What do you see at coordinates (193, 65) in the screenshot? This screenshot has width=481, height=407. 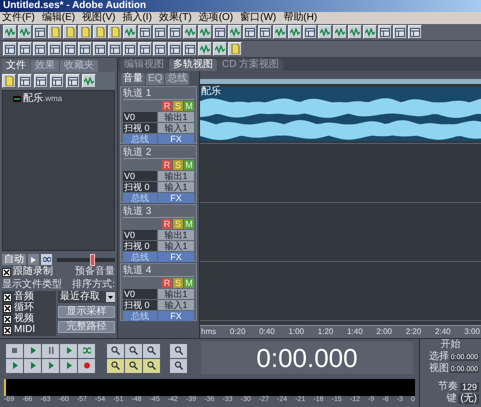 I see `tab: 多轨视图` at bounding box center [193, 65].